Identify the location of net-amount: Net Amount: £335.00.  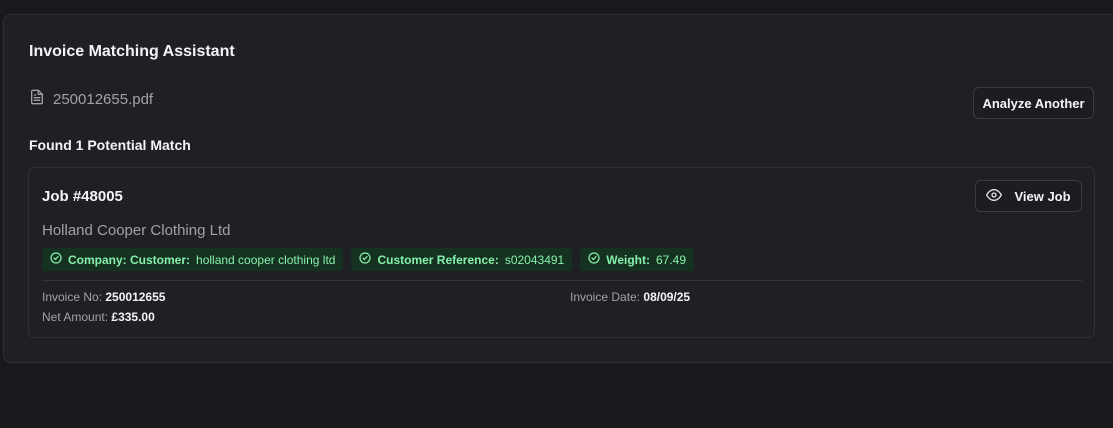
(98, 317).